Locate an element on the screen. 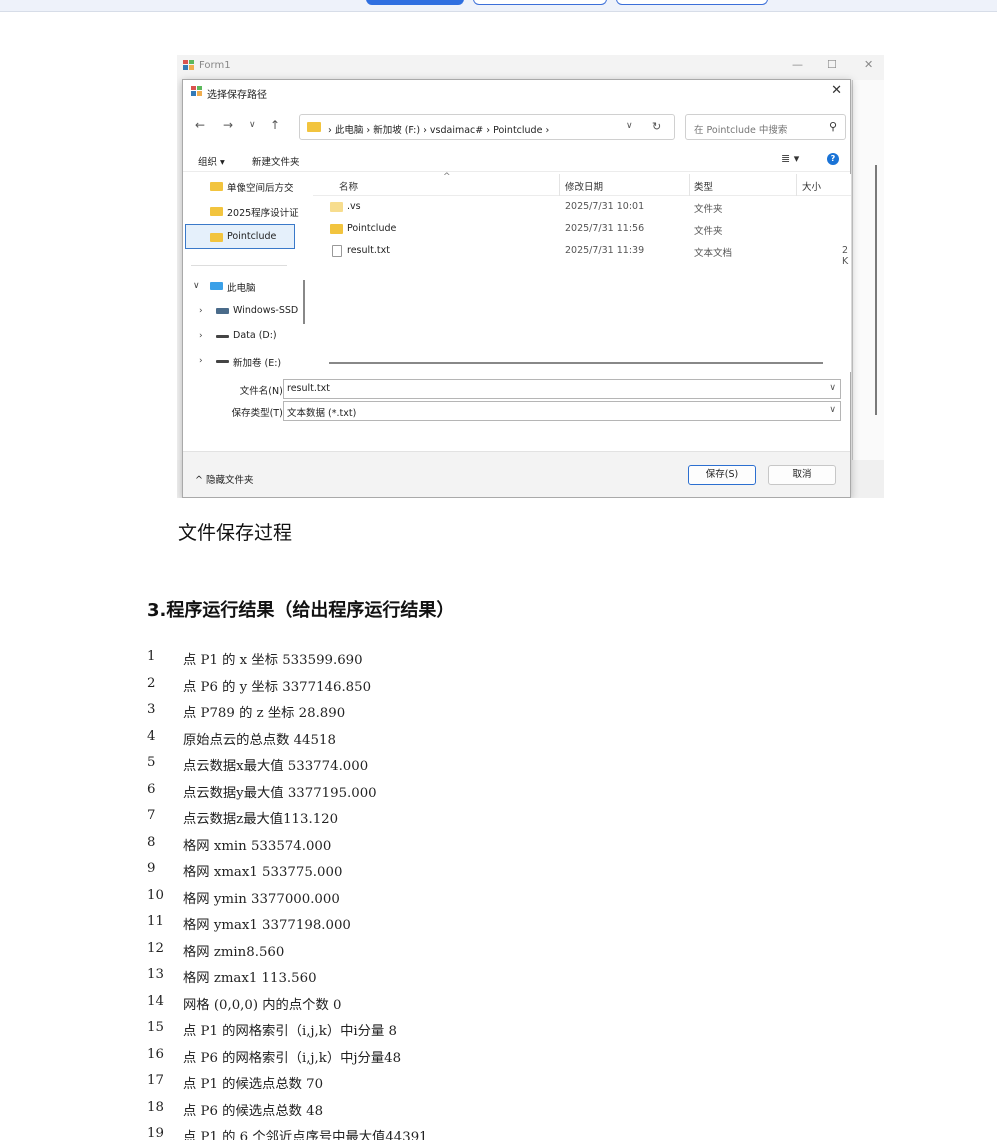 This screenshot has height=1140, width=997. filetype-label: 保存类型(T): is located at coordinates (258, 413).